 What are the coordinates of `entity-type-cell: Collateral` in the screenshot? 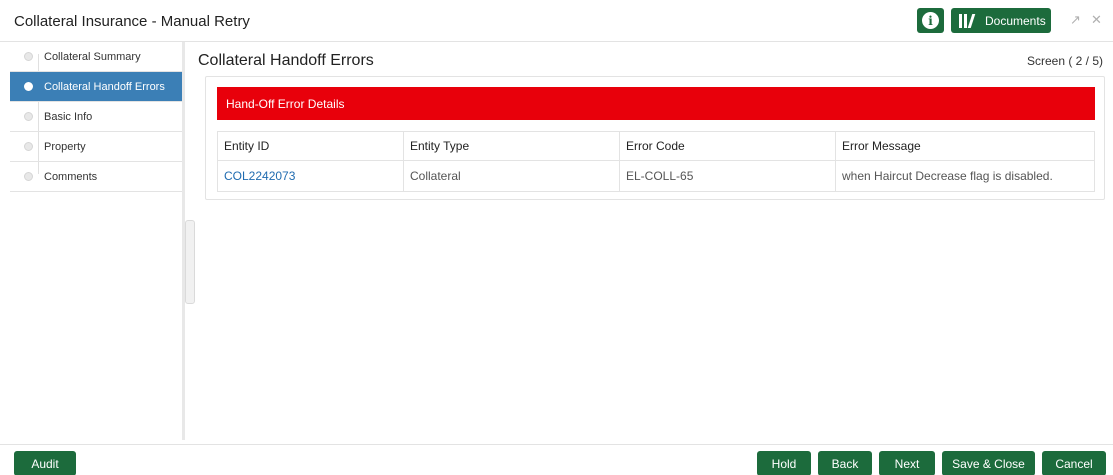 It's located at (512, 176).